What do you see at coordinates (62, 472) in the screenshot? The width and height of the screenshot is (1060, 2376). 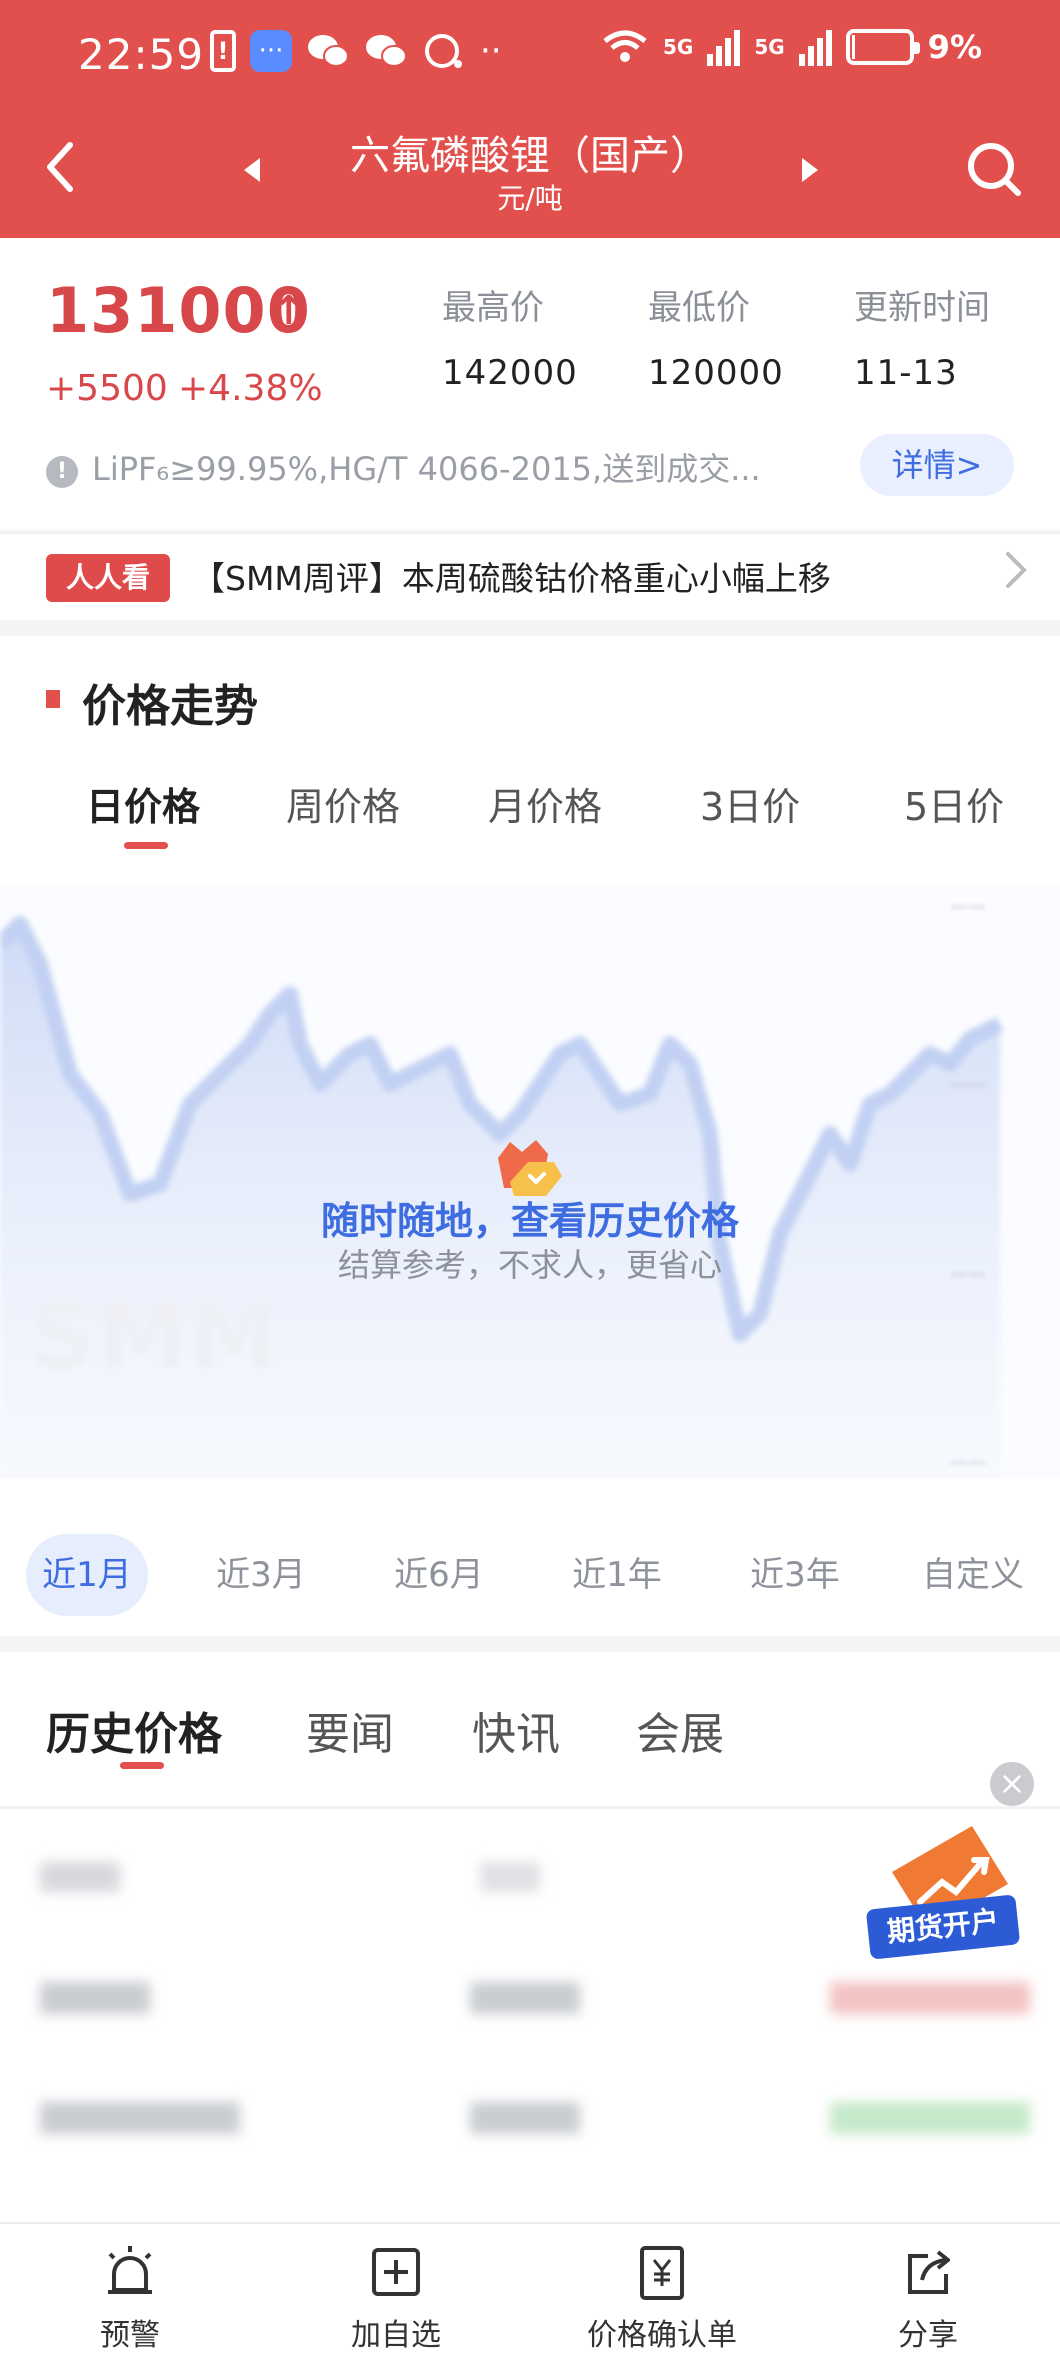 I see `info-icon: !` at bounding box center [62, 472].